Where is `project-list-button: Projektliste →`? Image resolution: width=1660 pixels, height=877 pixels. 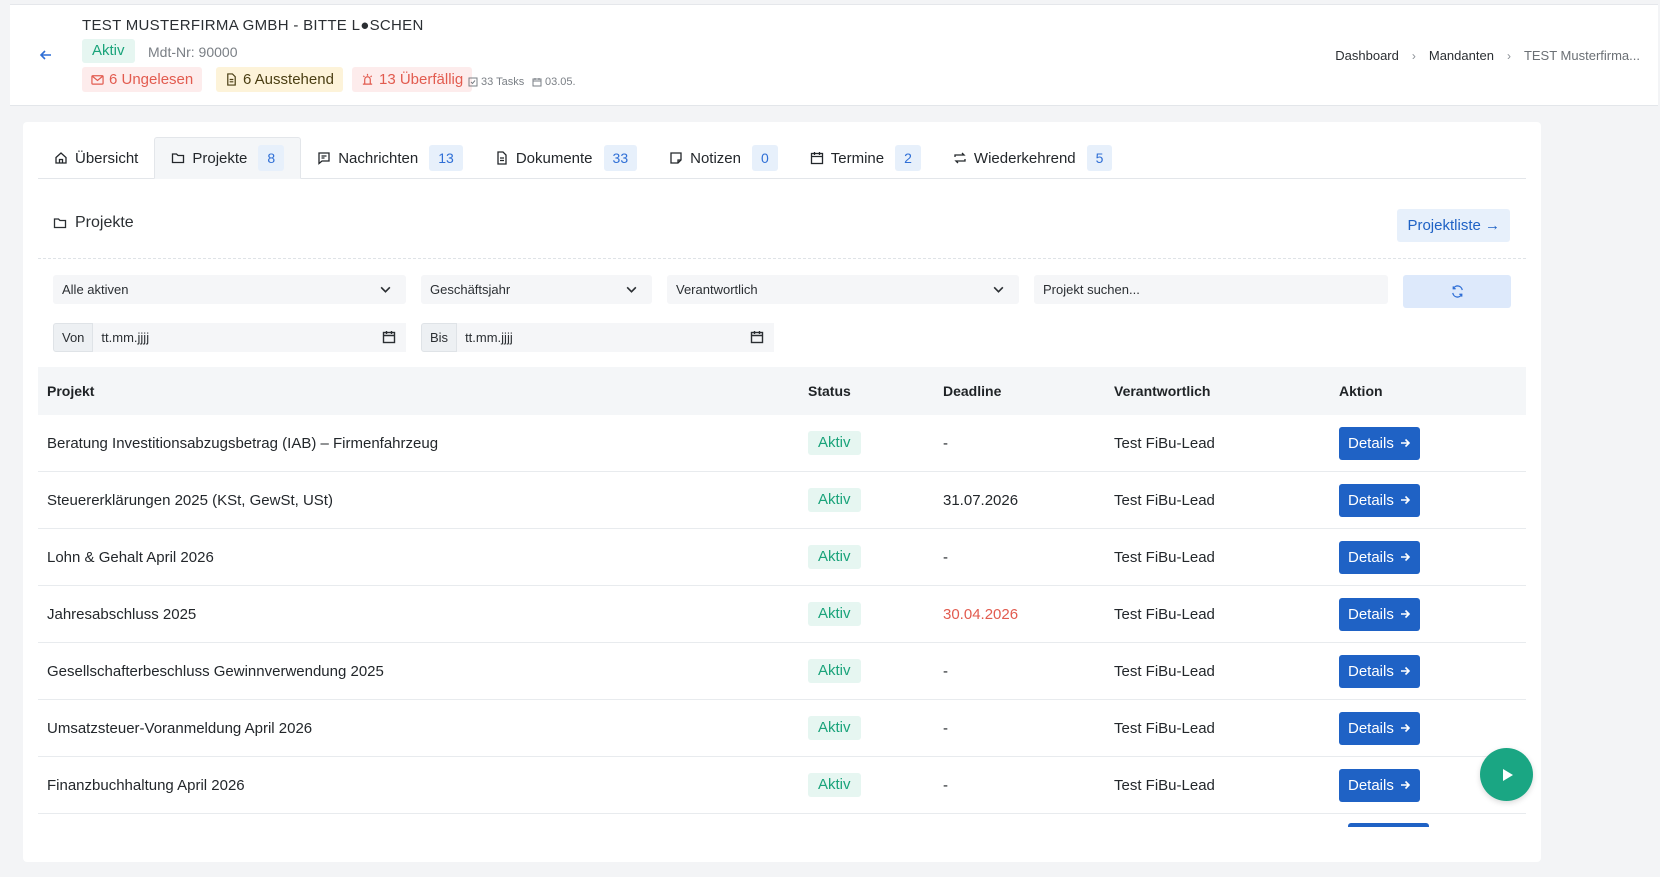
project-list-button: Projektliste → is located at coordinates (1453, 225).